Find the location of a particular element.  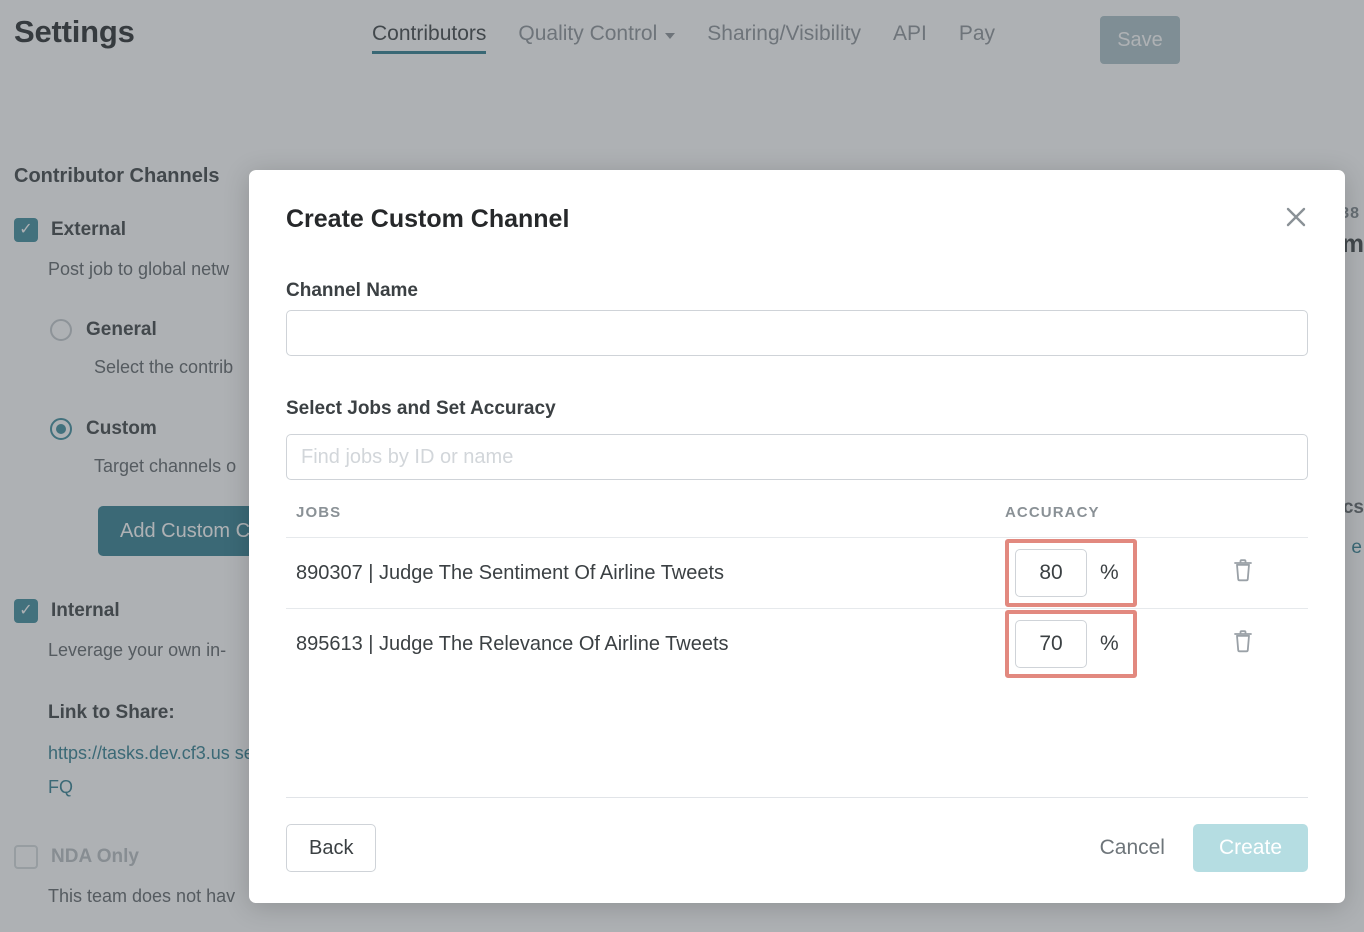

column-header-jobs: JOBS is located at coordinates (319, 512).